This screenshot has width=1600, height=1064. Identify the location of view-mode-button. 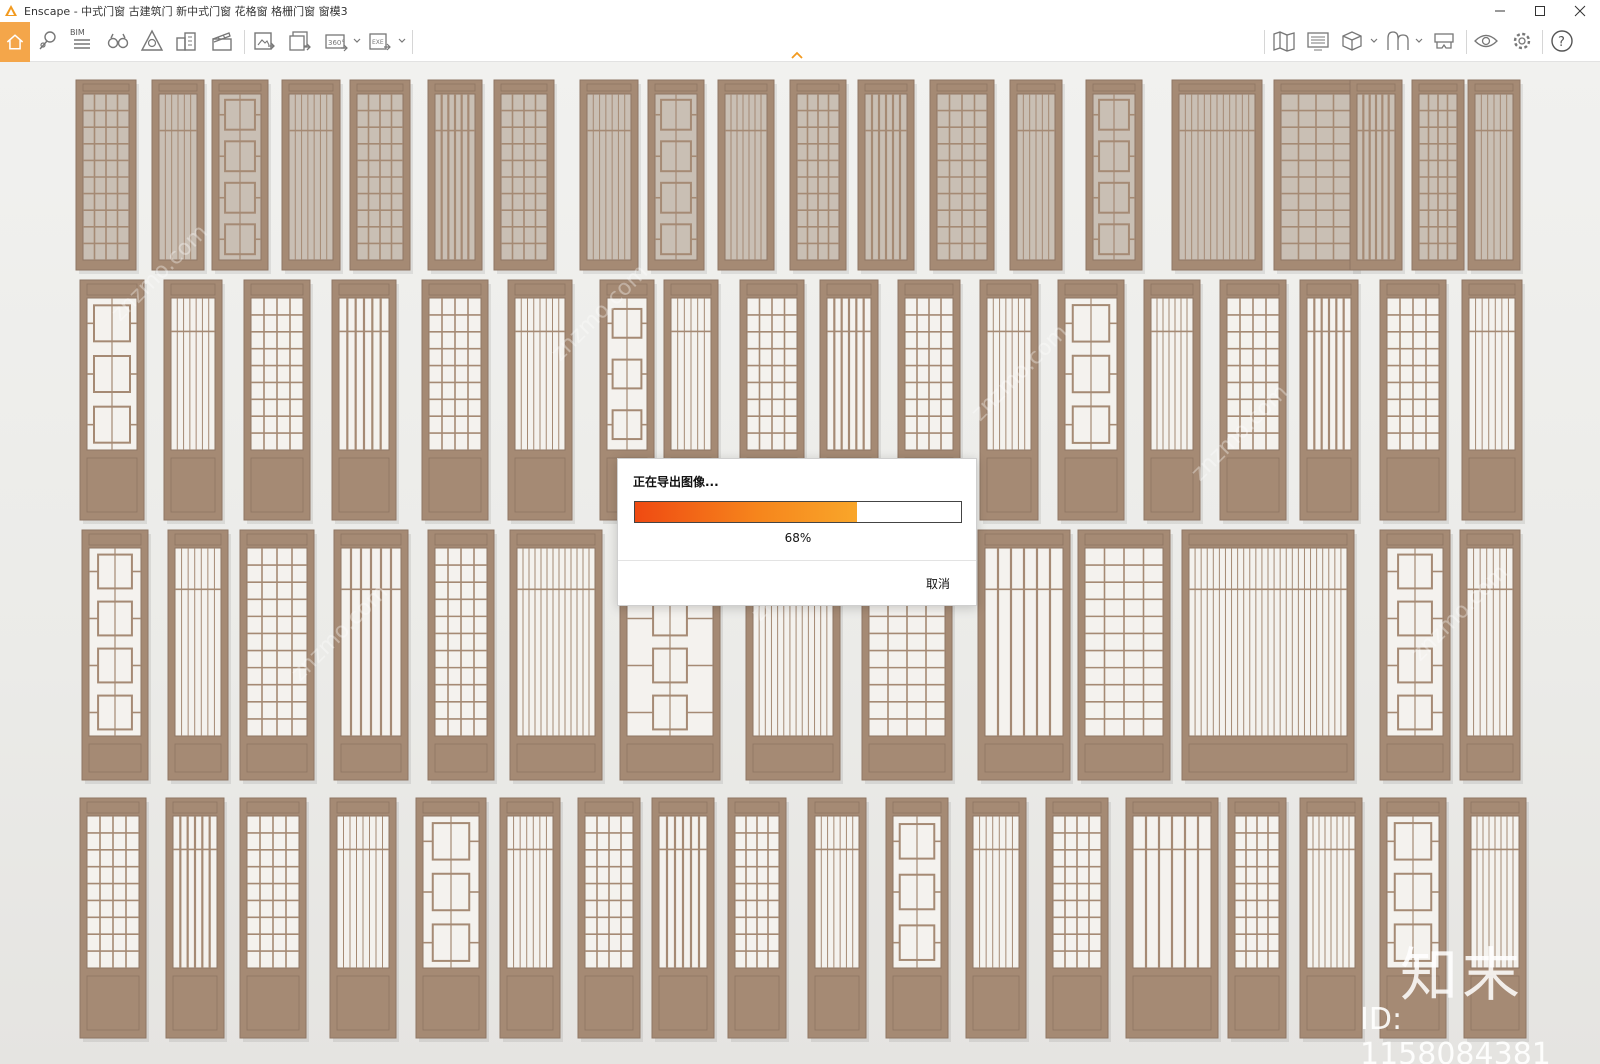
(1486, 41).